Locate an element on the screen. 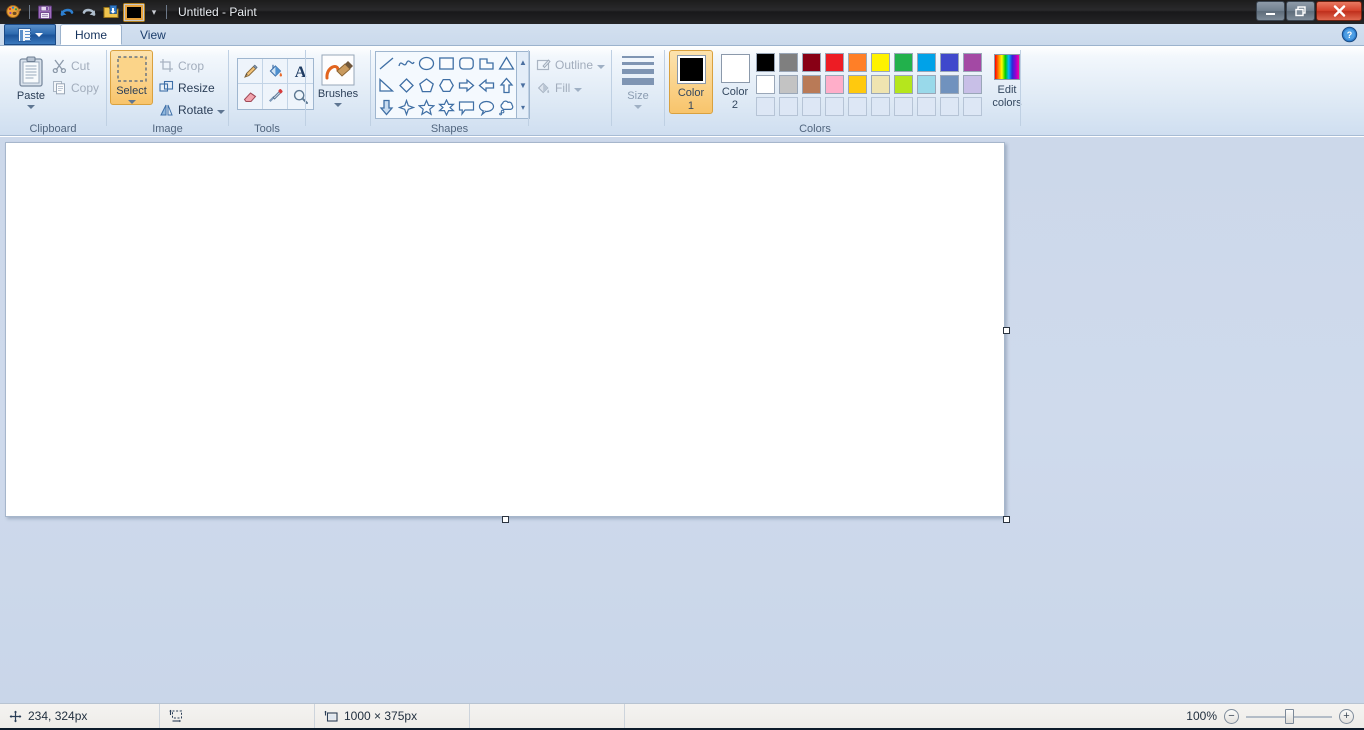  color-chip-button is located at coordinates (134, 12).